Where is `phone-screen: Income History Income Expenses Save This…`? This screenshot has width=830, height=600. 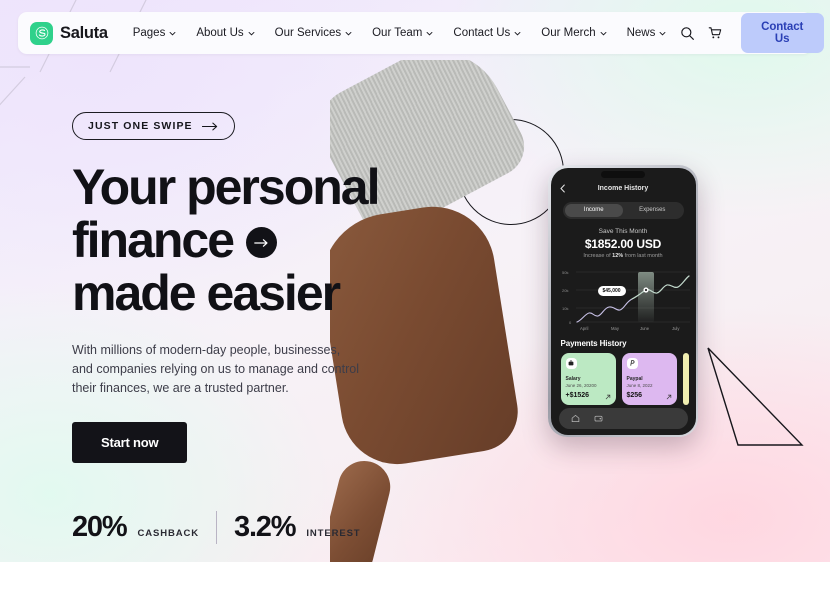 phone-screen: Income History Income Expenses Save This… is located at coordinates (623, 301).